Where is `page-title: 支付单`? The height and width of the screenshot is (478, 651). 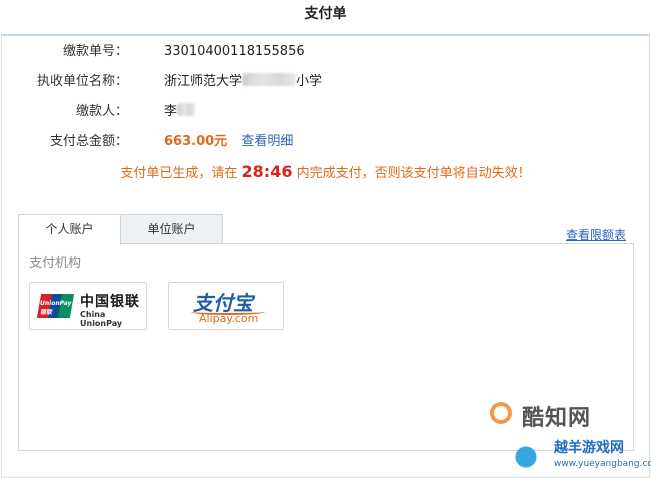 page-title: 支付单 is located at coordinates (325, 14).